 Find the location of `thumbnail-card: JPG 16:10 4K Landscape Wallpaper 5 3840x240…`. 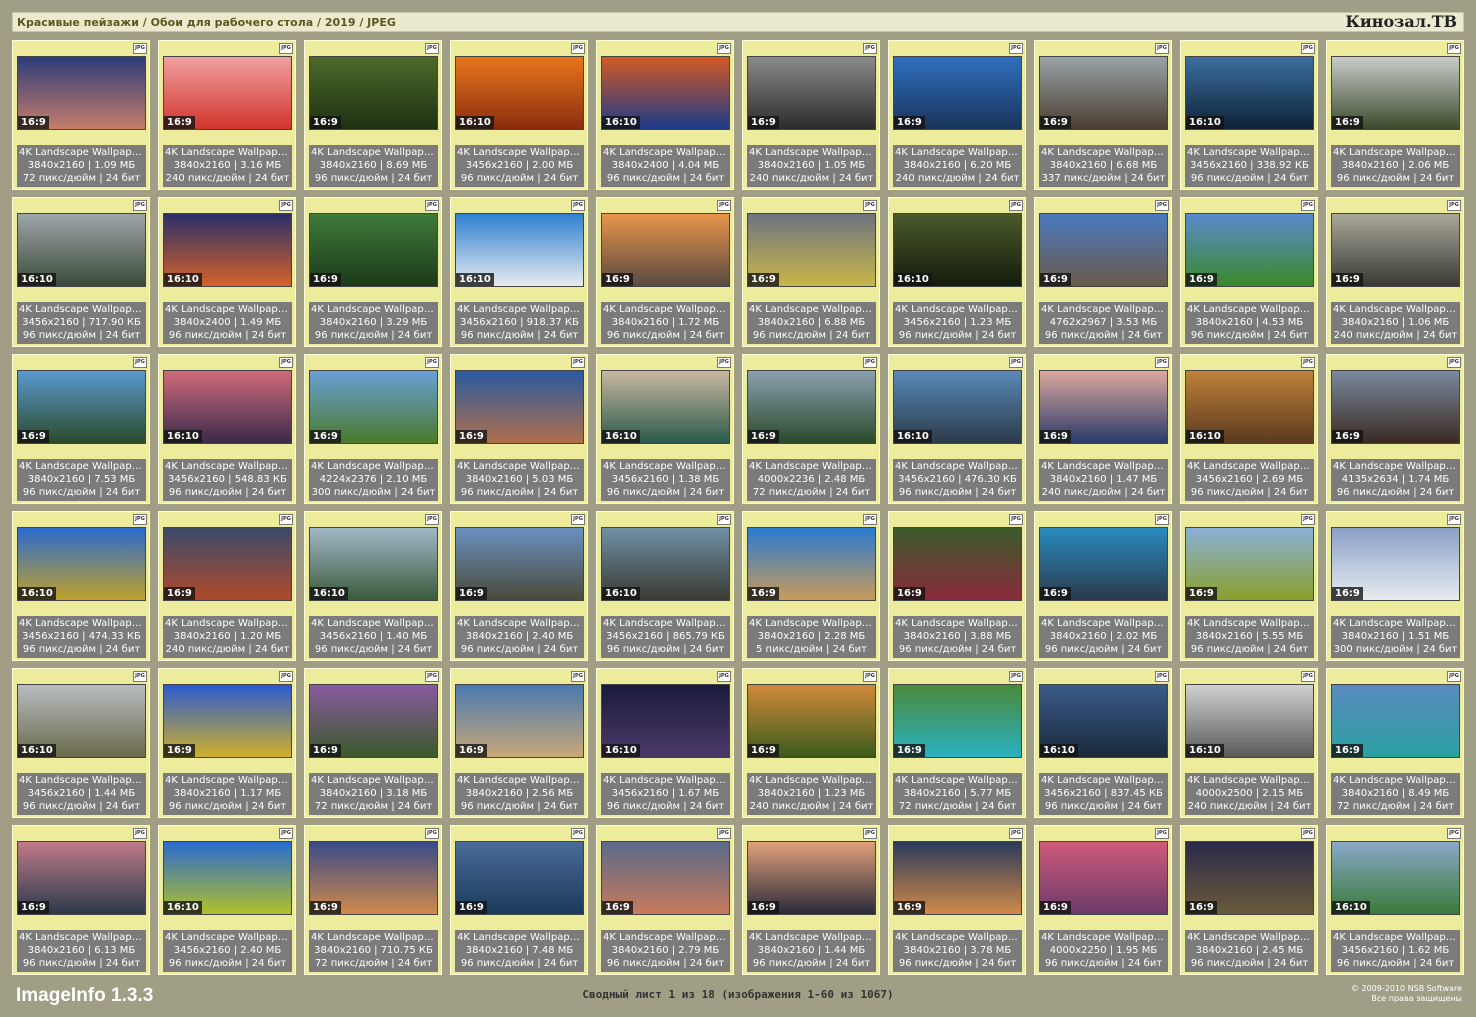

thumbnail-card: JPG 16:10 4K Landscape Wallpaper 5 3840x240… is located at coordinates (665, 115).